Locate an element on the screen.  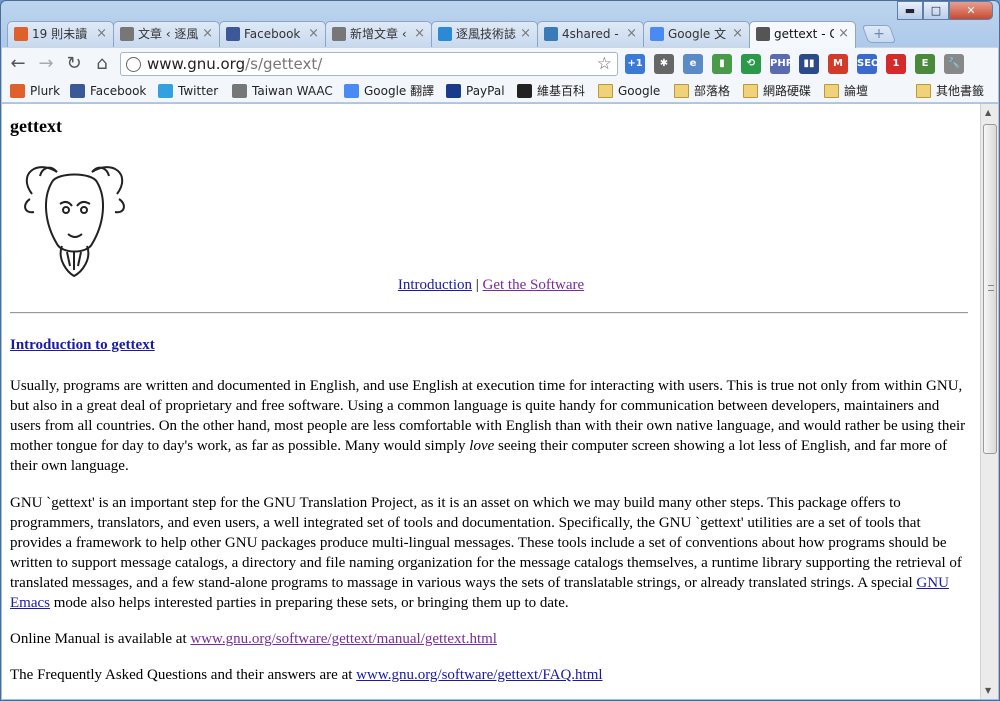
bookmark-item: Plurk is located at coordinates (35, 91).